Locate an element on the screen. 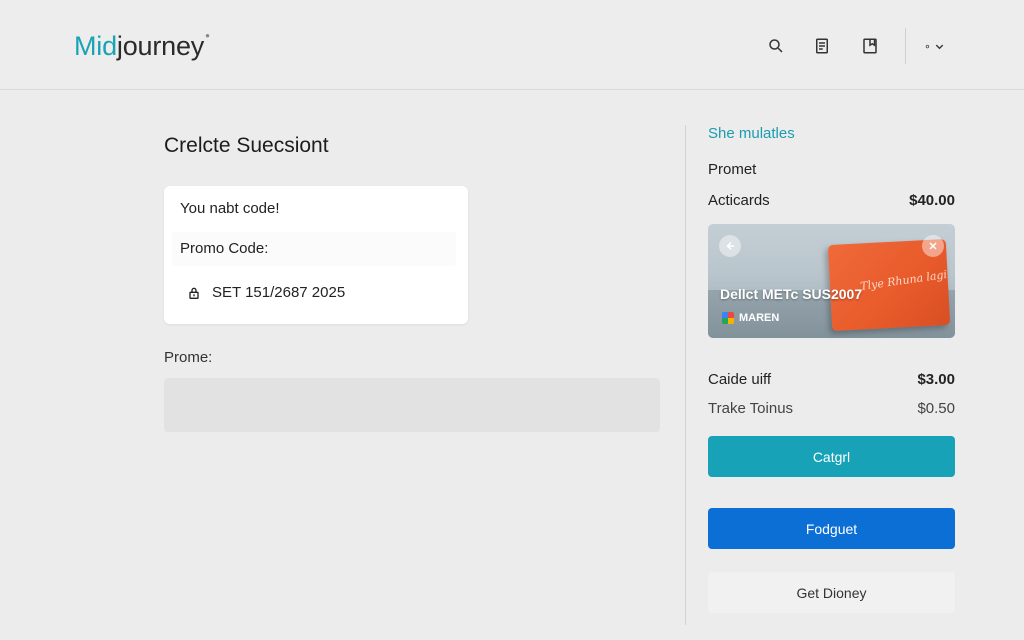 The height and width of the screenshot is (640, 1024). secondary-action-button: Fodguet is located at coordinates (831, 528).